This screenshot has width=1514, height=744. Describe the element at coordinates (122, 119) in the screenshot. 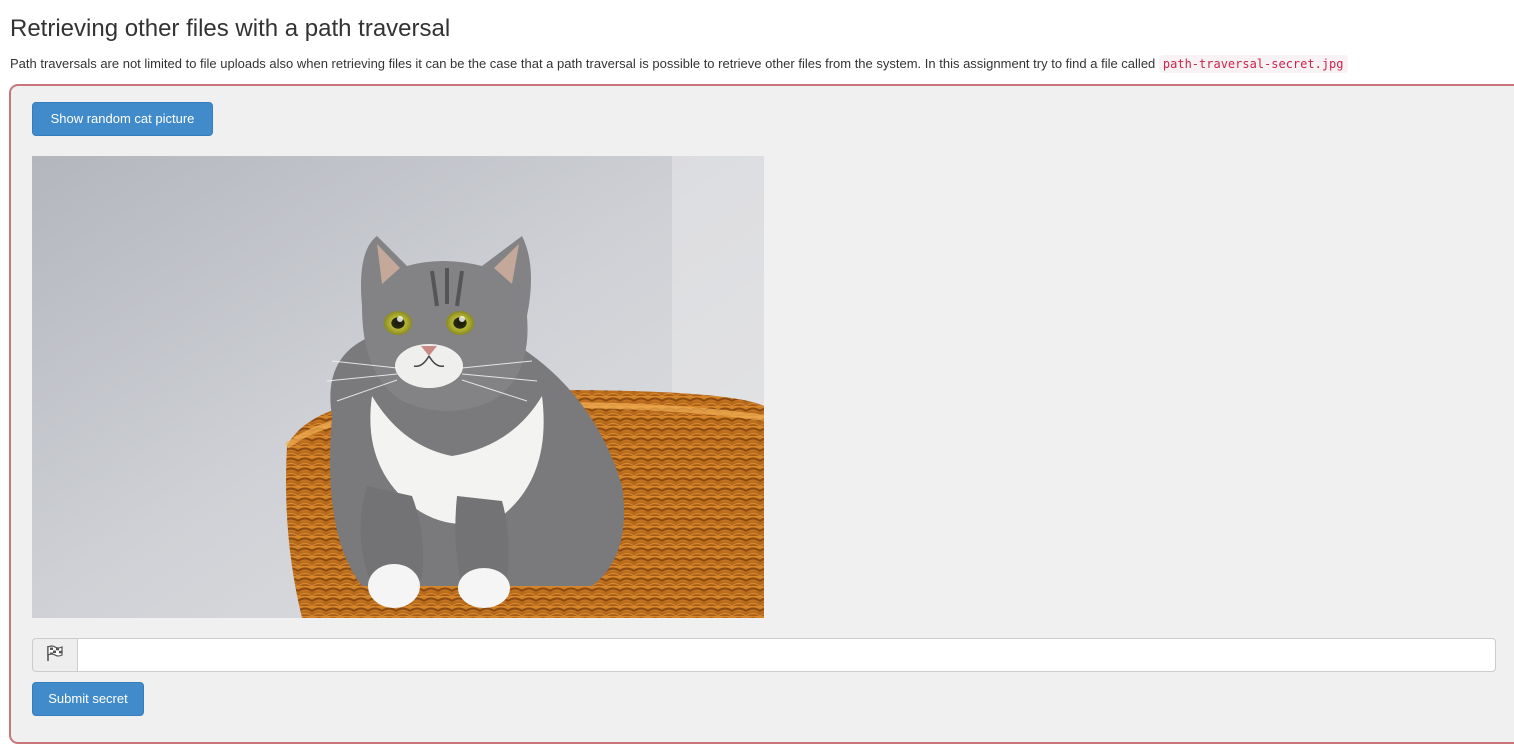

I see `show-random-cat-button: Show random cat picture` at that location.